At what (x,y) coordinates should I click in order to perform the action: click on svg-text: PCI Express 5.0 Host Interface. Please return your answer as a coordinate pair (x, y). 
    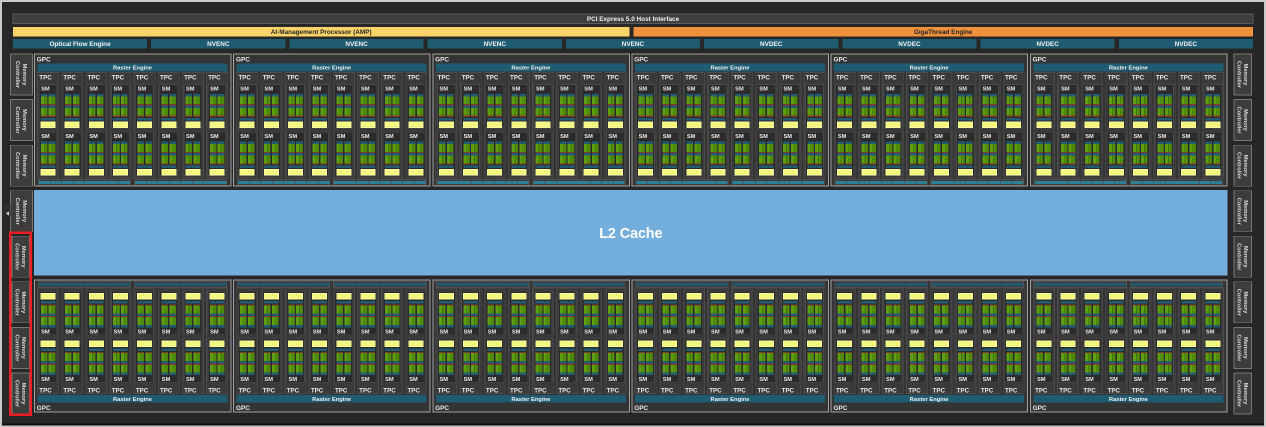
    Looking at the image, I should click on (633, 19).